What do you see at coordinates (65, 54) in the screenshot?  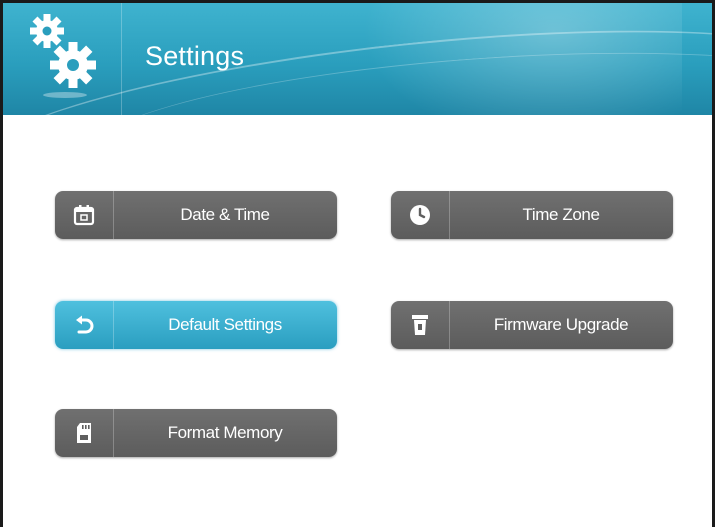 I see `gears-icon` at bounding box center [65, 54].